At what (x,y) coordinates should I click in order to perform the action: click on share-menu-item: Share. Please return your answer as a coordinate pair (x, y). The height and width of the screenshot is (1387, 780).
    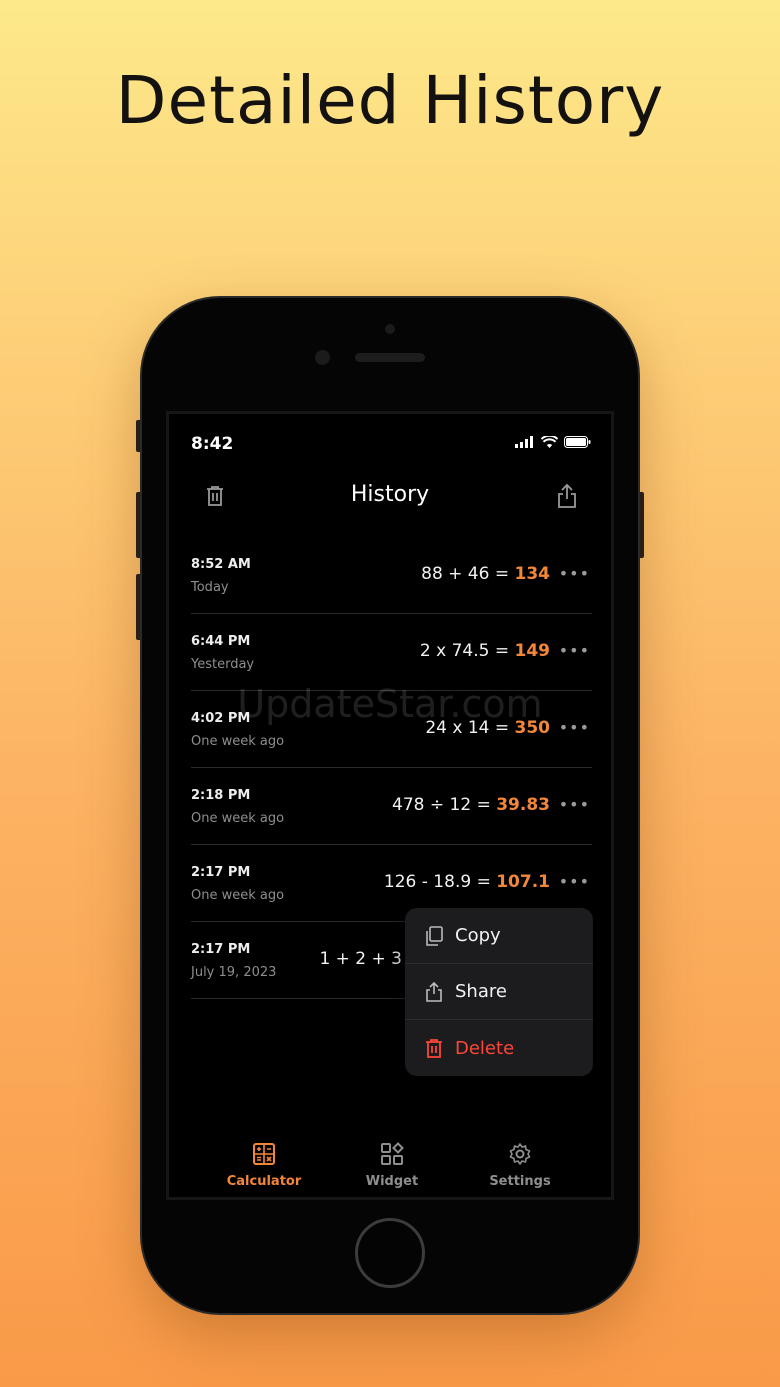
    Looking at the image, I should click on (499, 992).